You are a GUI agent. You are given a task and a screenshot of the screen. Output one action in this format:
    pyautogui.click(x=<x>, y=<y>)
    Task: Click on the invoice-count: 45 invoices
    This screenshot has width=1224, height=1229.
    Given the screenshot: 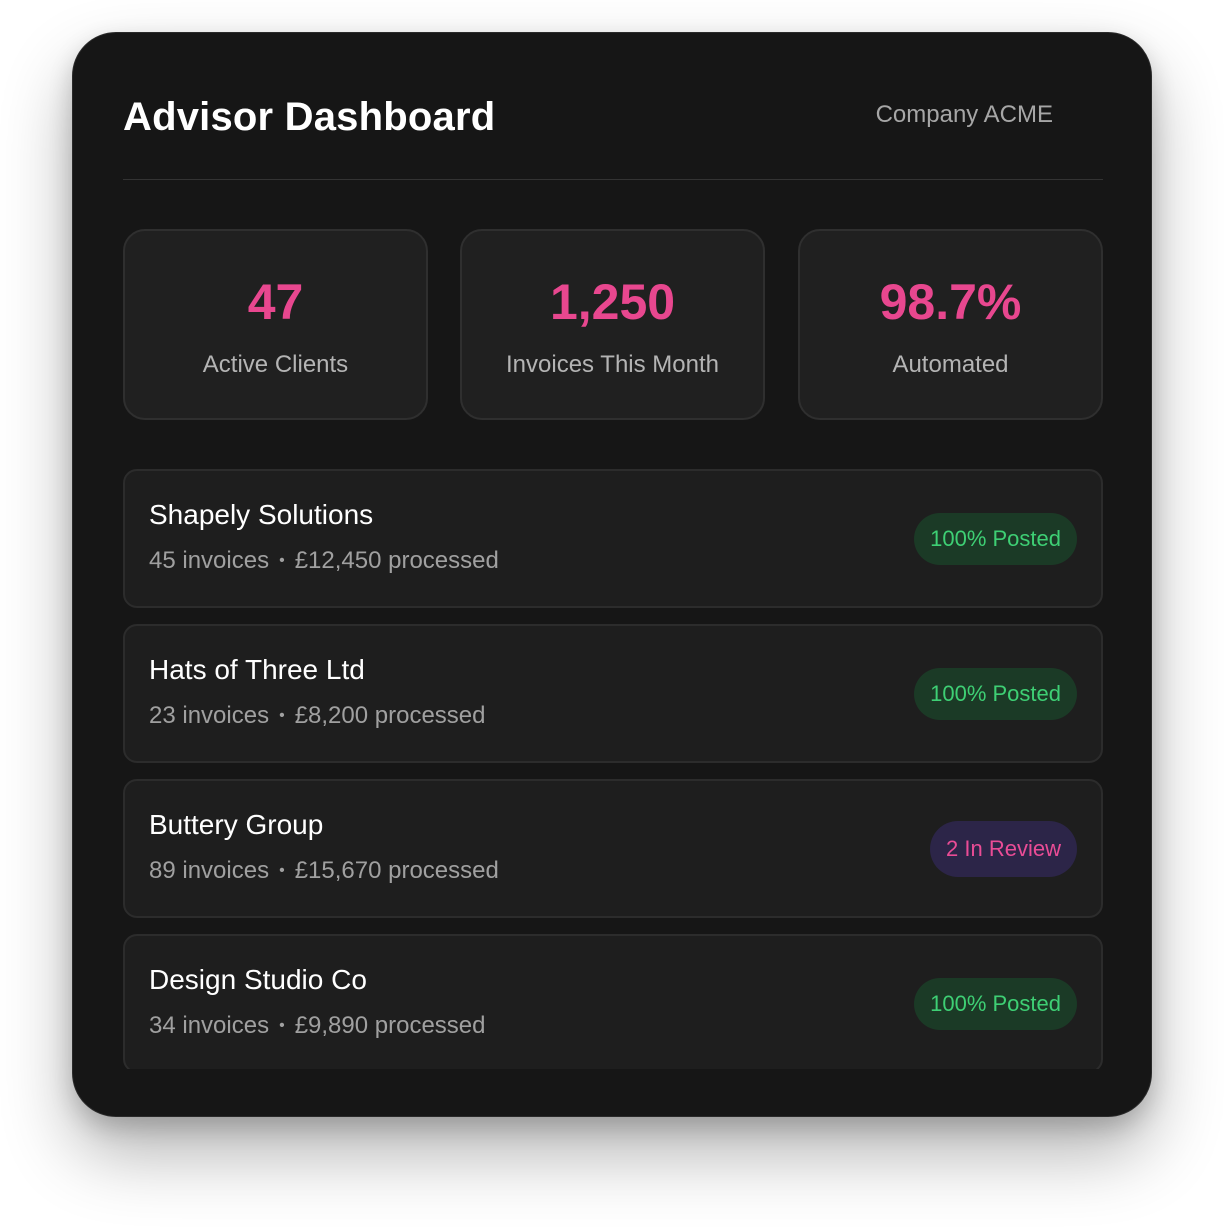 What is the action you would take?
    pyautogui.click(x=209, y=560)
    